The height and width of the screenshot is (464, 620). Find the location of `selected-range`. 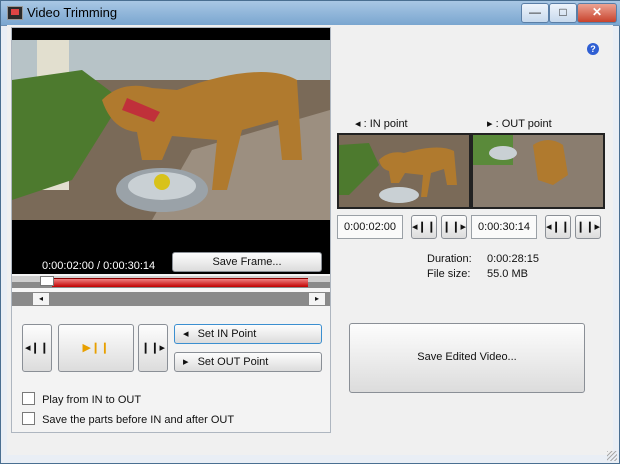

selected-range is located at coordinates (180, 282).